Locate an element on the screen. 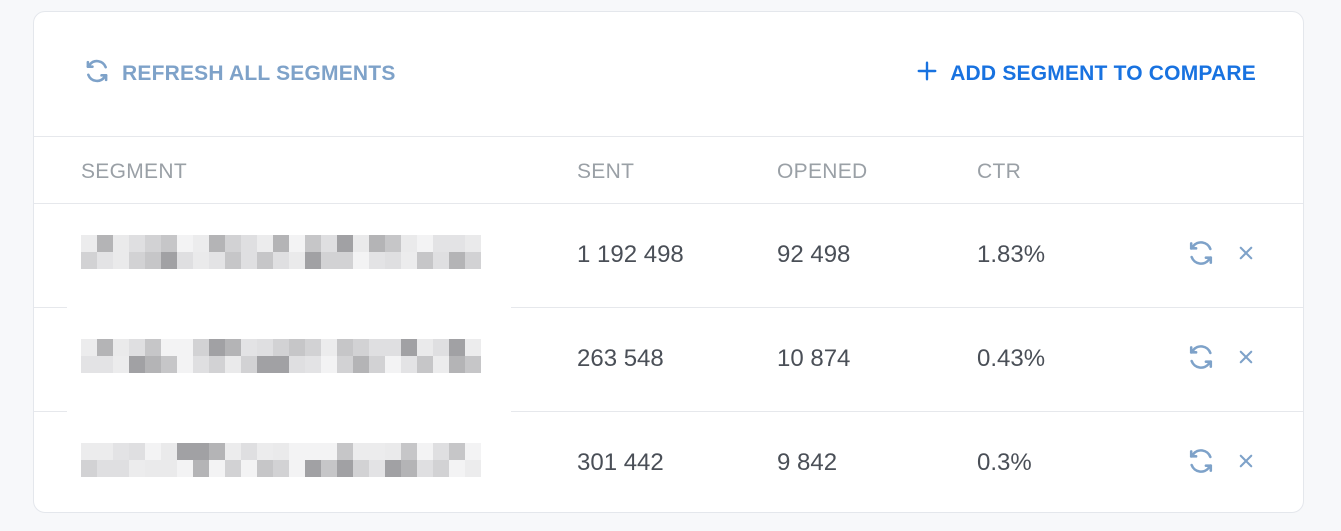  column-header-sent: SENT is located at coordinates (606, 171).